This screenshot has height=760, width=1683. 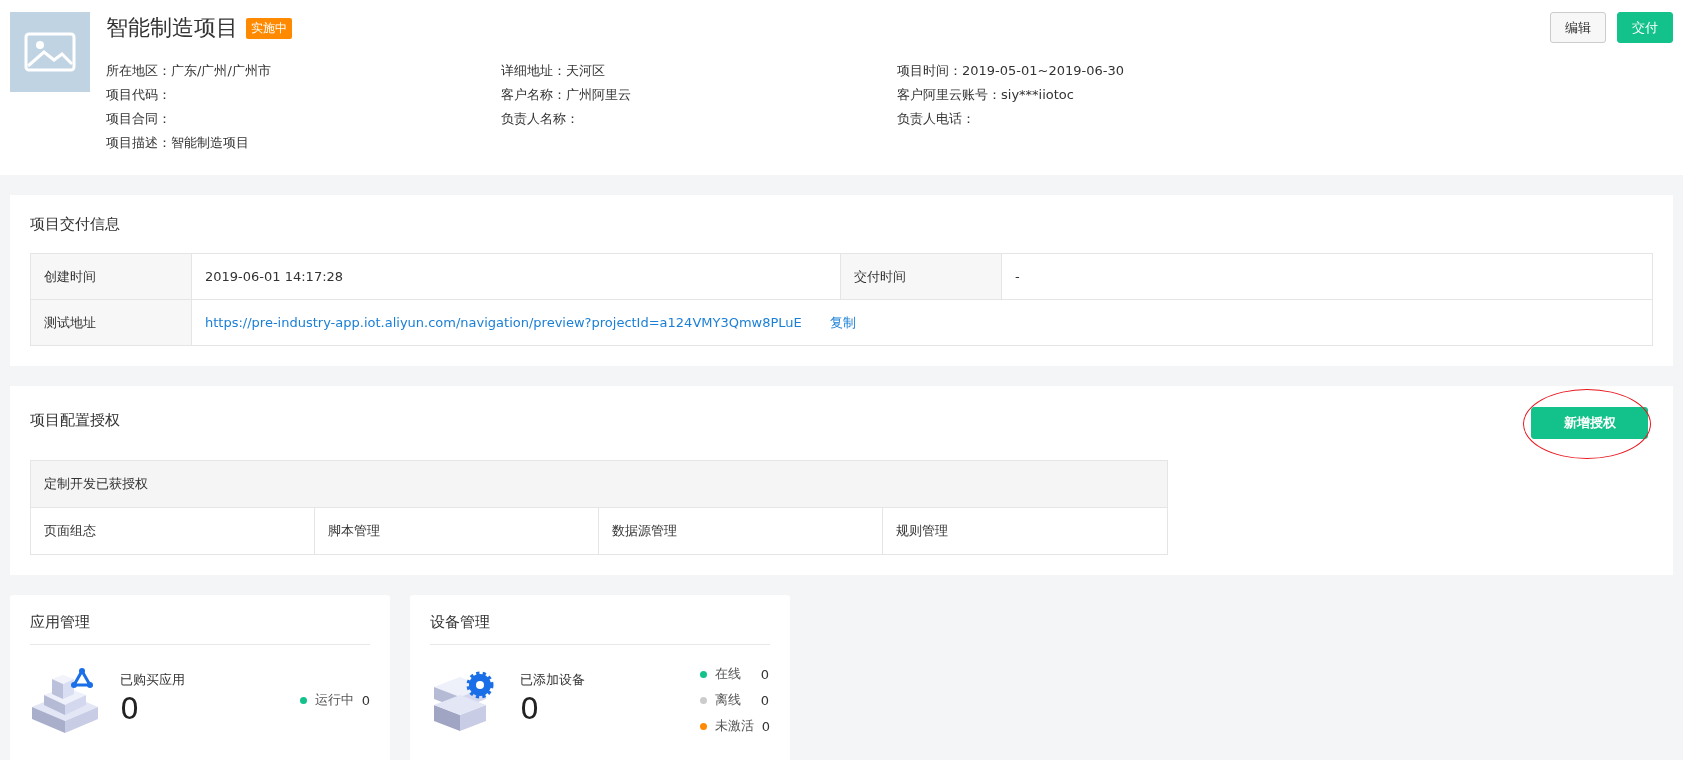 I want to click on status-label: 在线, so click(x=728, y=674).